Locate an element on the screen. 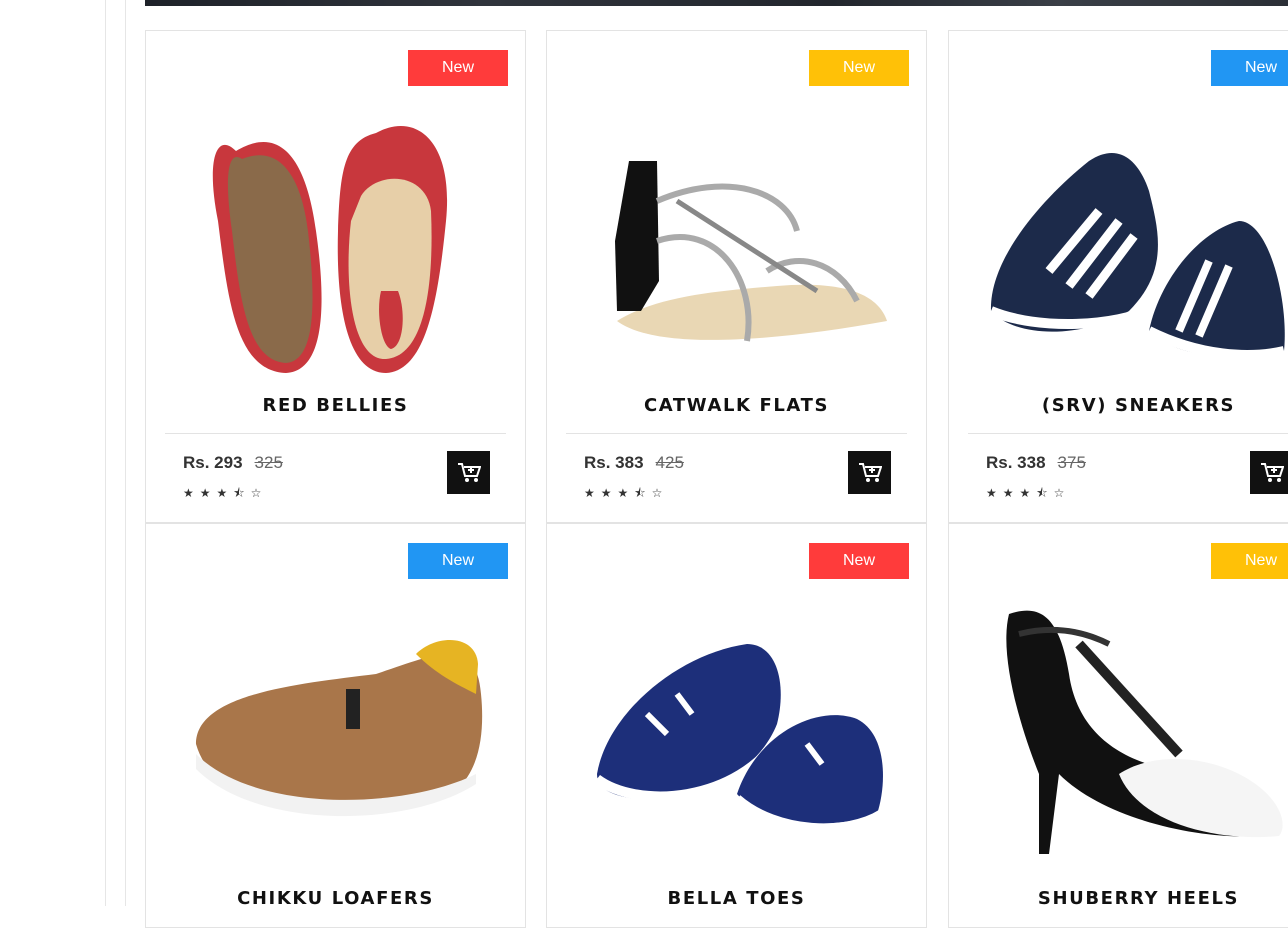  product-title: CHIKKU LOAFERS is located at coordinates (335, 898).